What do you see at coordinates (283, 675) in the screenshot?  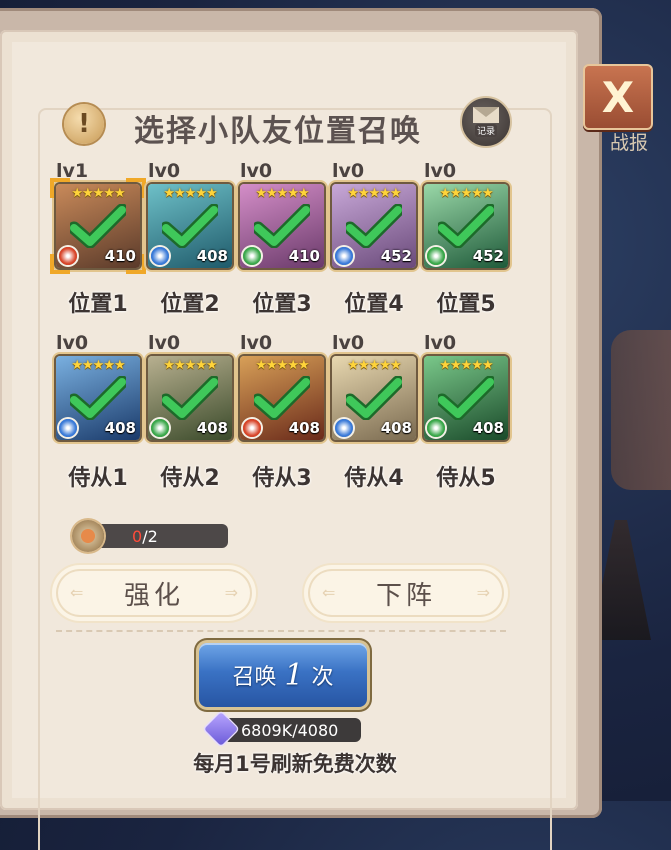 I see `summon-button: 召唤 1 次` at bounding box center [283, 675].